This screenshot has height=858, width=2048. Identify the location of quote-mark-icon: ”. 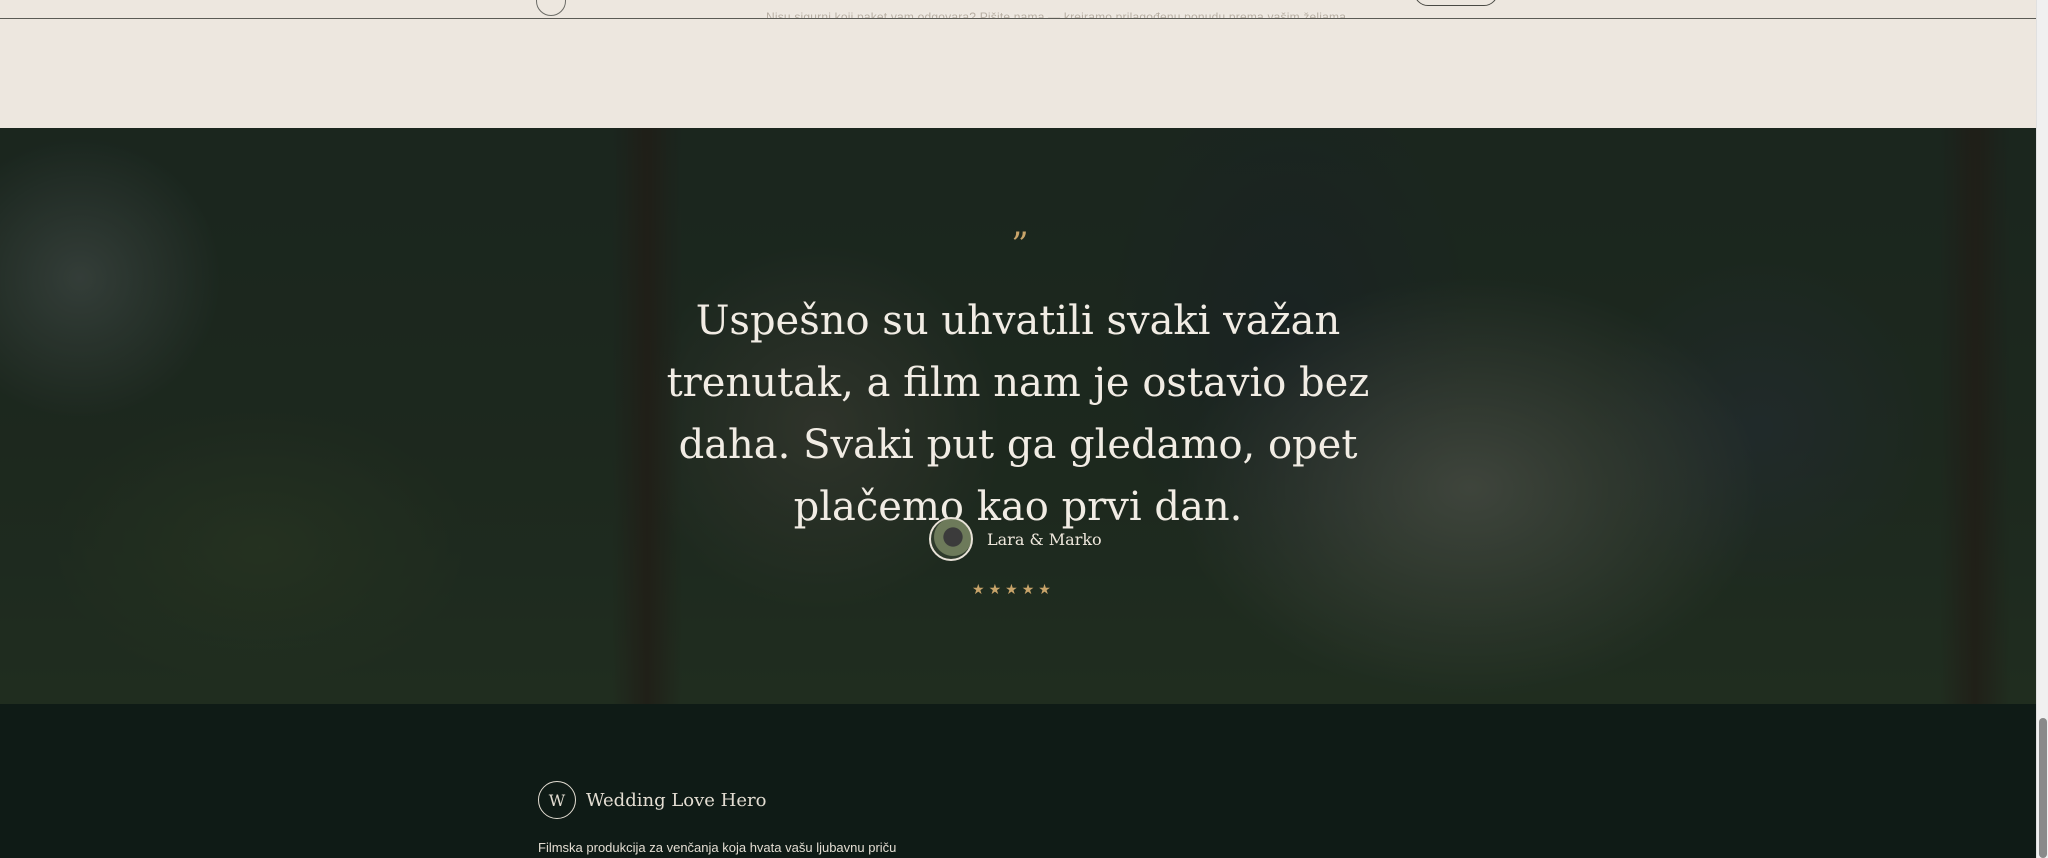
(1020, 245).